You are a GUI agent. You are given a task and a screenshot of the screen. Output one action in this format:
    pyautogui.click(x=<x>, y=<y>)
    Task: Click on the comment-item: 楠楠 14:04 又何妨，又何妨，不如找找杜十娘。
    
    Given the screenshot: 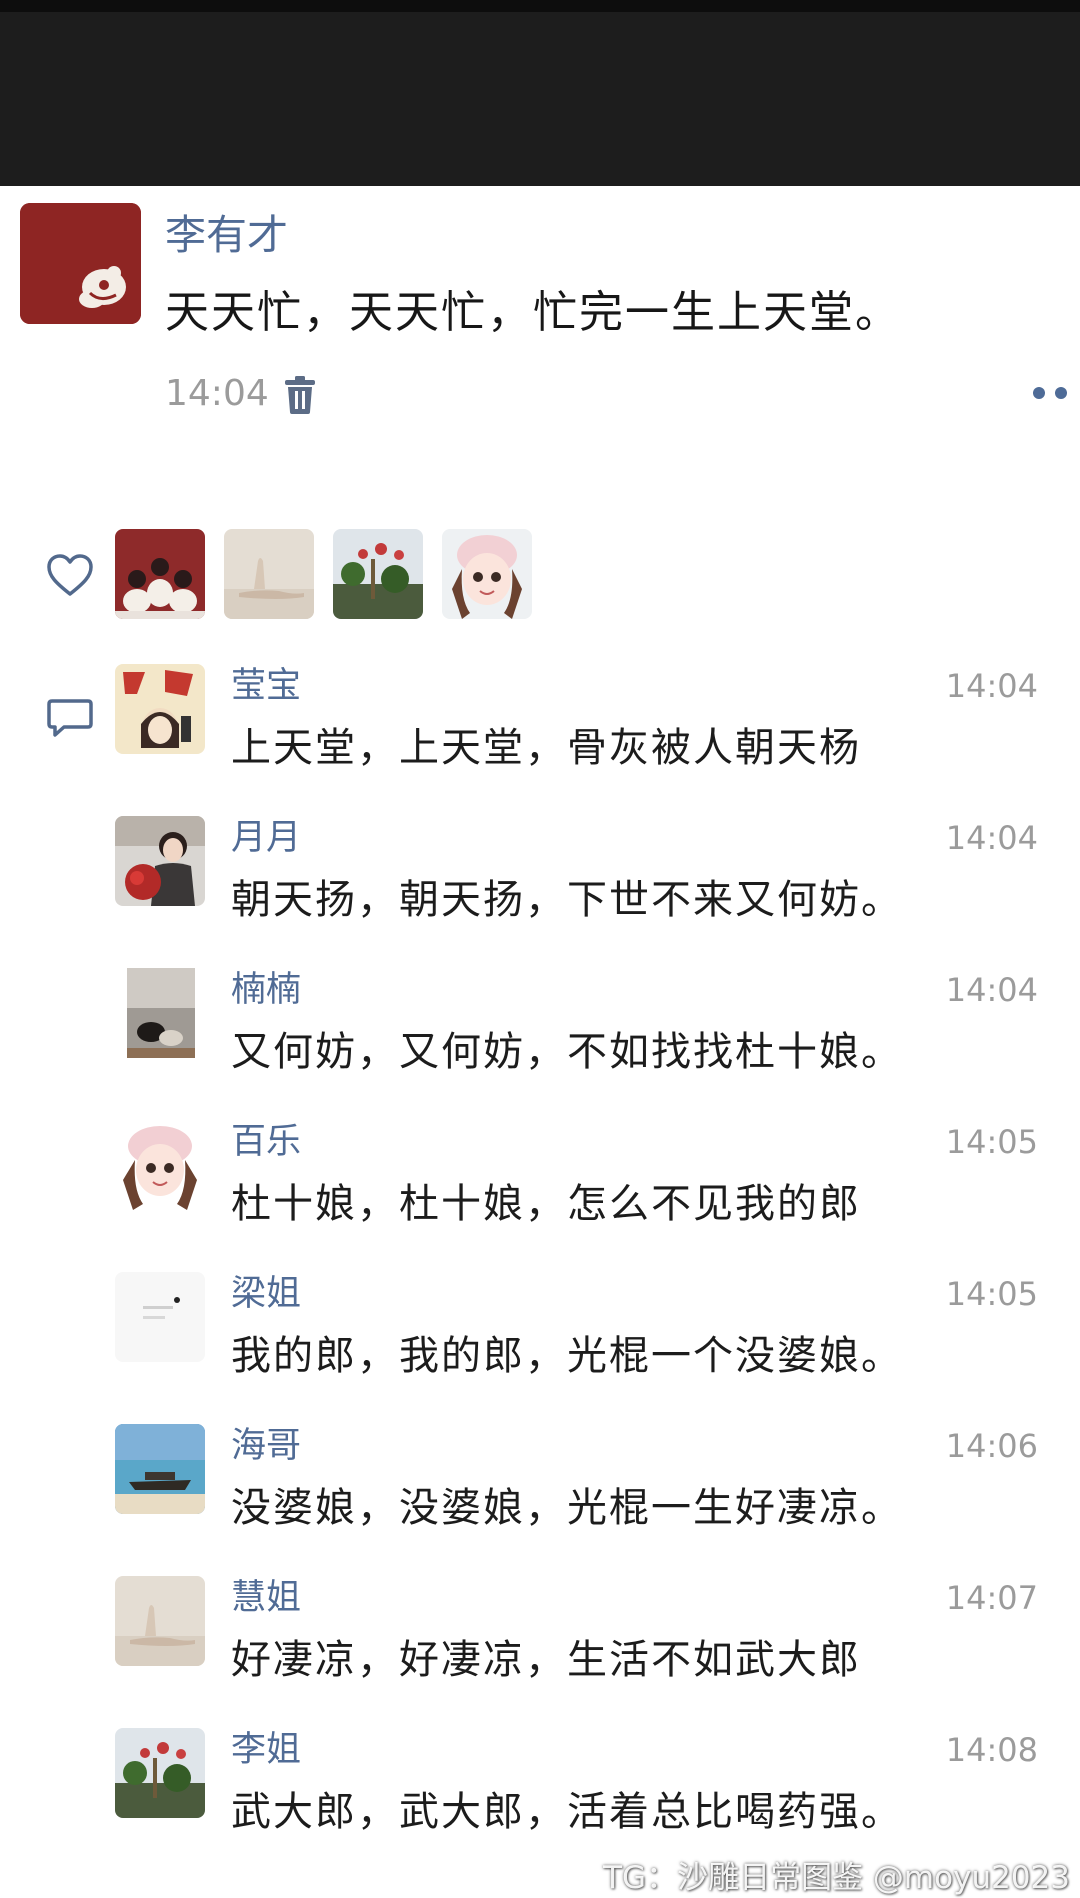 What is the action you would take?
    pyautogui.click(x=540, y=1042)
    